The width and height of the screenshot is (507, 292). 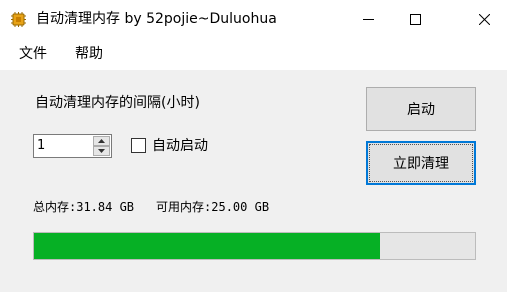 What do you see at coordinates (18, 19) in the screenshot?
I see `chip-app-icon` at bounding box center [18, 19].